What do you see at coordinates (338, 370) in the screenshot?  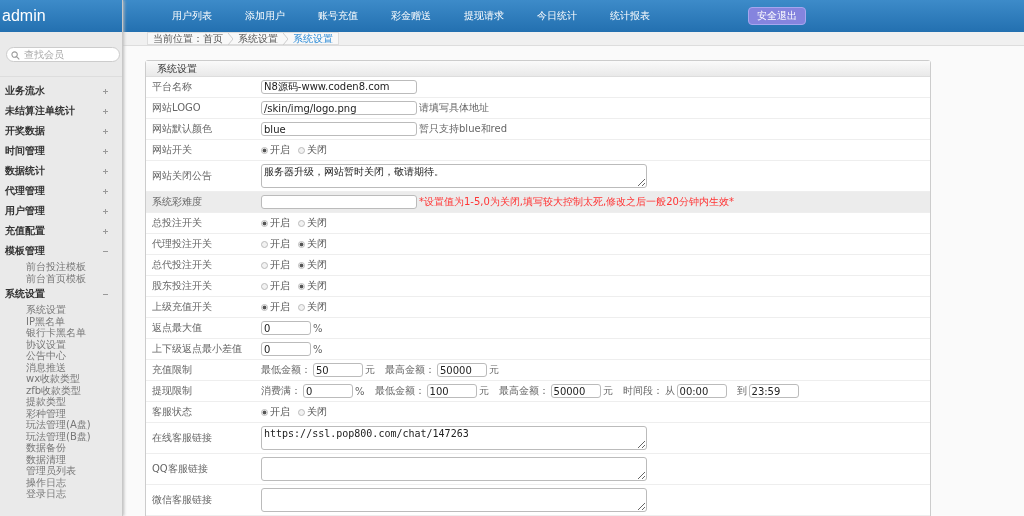 I see `text-input: 50` at bounding box center [338, 370].